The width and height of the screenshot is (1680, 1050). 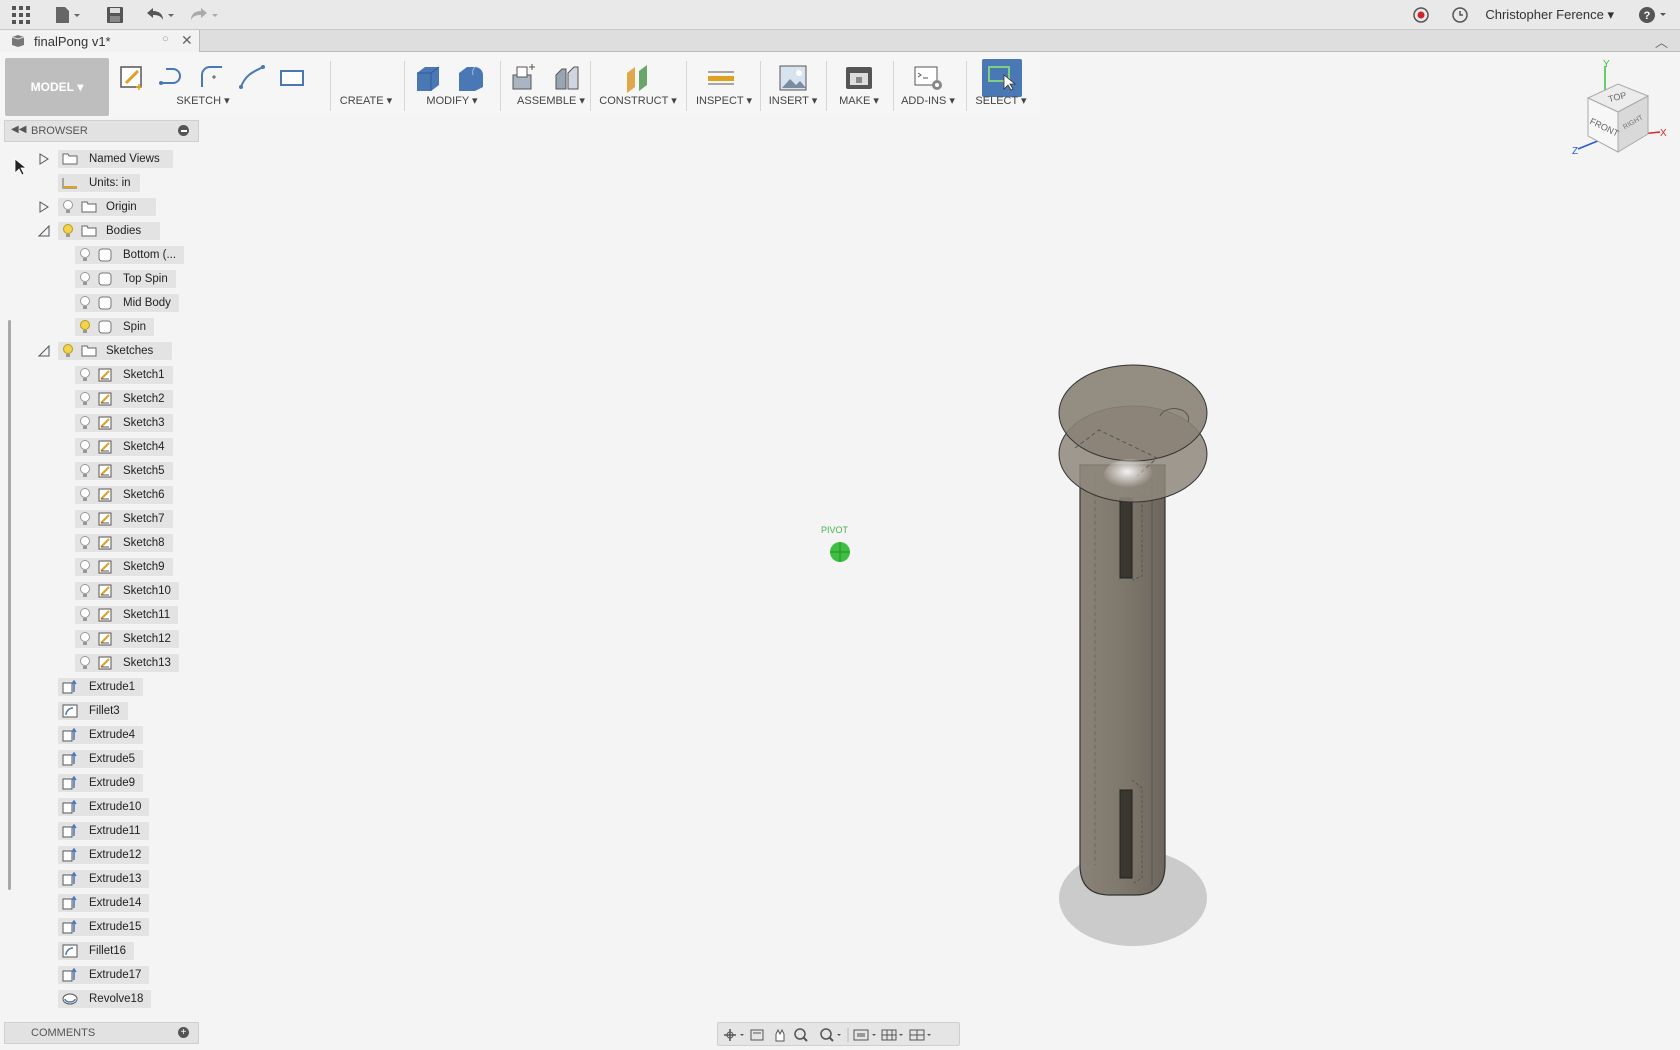 I want to click on assemble-menu: ASSEMBLE ▾, so click(x=551, y=100).